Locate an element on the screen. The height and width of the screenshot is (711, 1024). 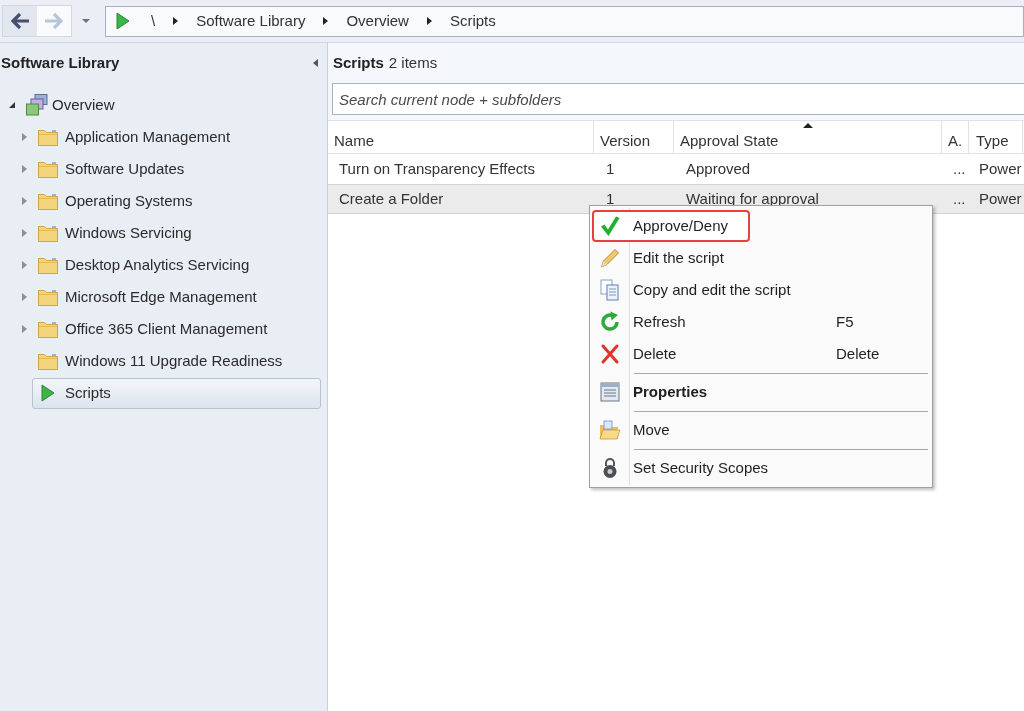
pencil-icon is located at coordinates (610, 258).